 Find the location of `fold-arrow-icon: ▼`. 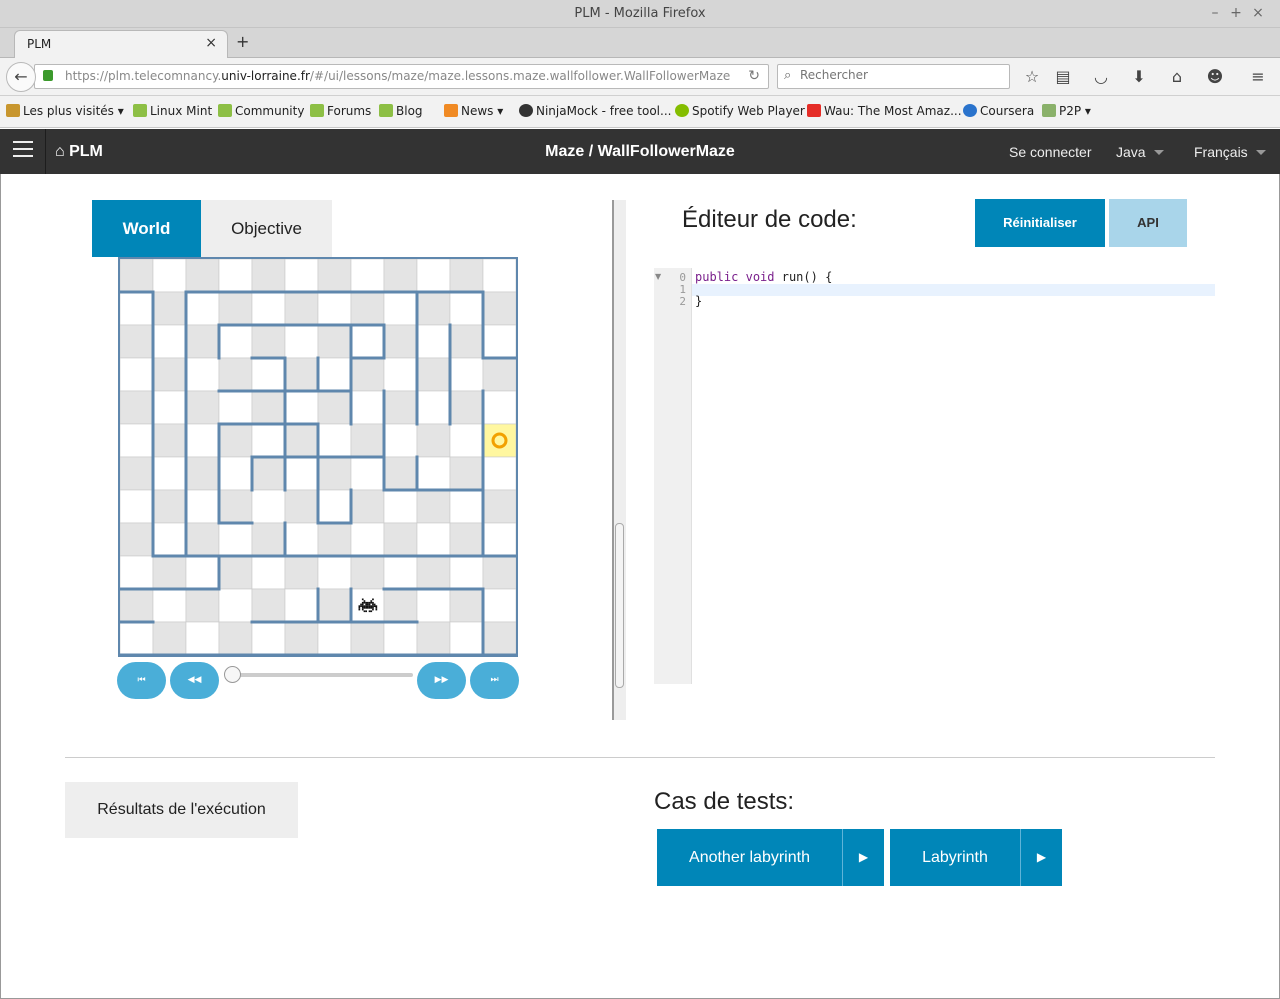

fold-arrow-icon: ▼ is located at coordinates (658, 276).